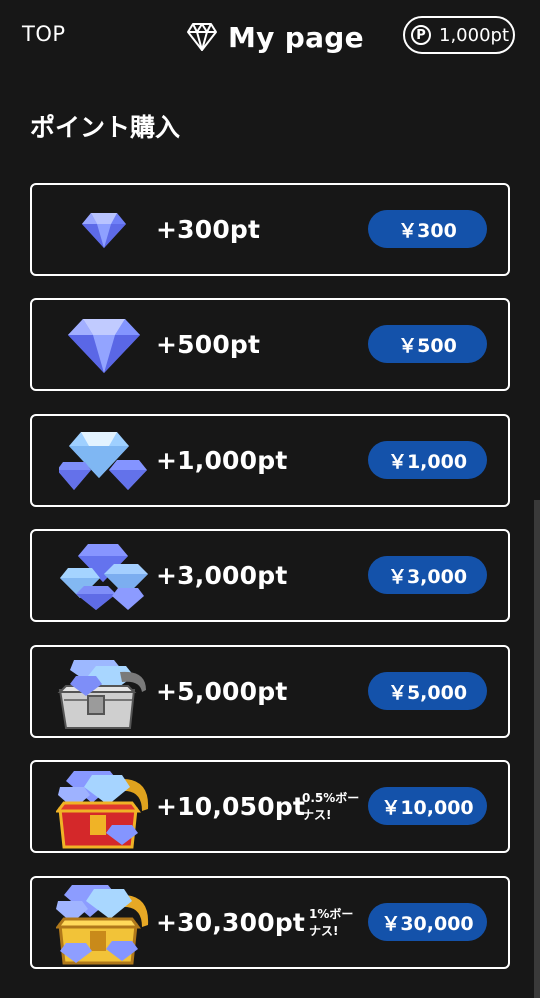  Describe the element at coordinates (427, 344) in the screenshot. I see `buy-button: ￥500` at that location.